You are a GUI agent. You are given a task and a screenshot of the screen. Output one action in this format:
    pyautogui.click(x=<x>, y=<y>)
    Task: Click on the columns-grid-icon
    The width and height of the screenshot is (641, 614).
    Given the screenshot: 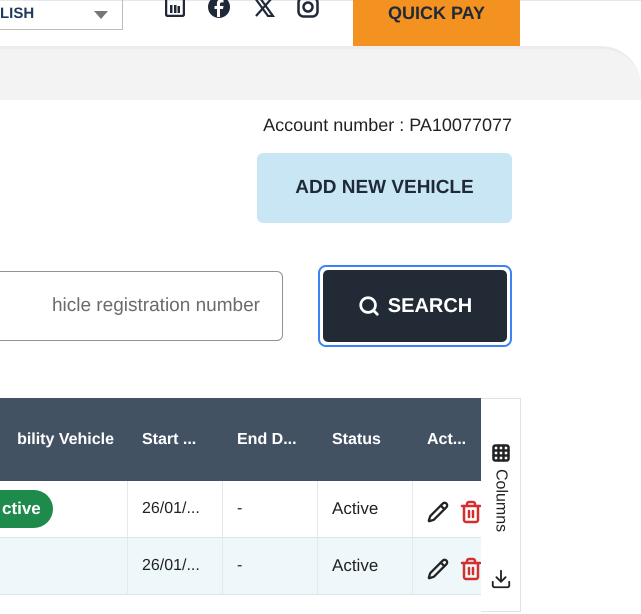 What is the action you would take?
    pyautogui.click(x=500, y=453)
    